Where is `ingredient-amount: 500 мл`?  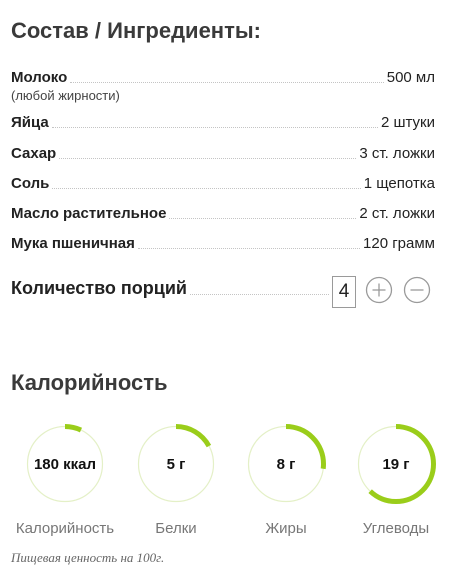
ingredient-amount: 500 мл is located at coordinates (410, 77).